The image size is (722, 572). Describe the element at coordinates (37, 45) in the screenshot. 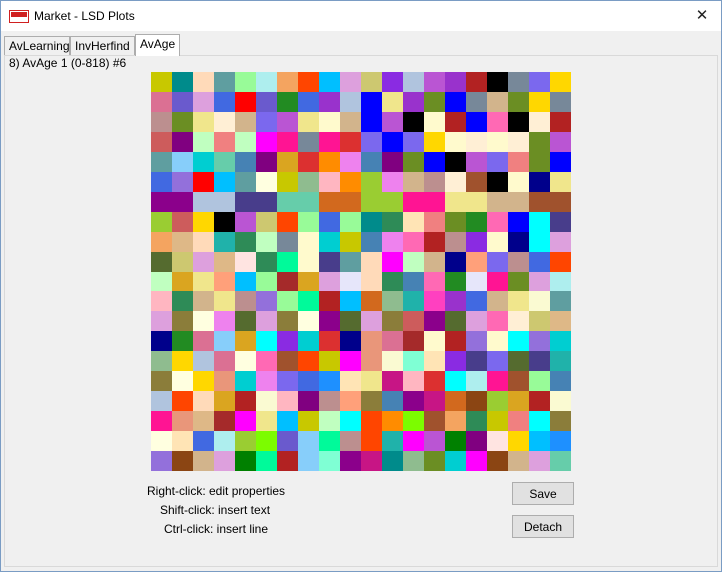

I see `tab-avlearning: AvLearning` at that location.